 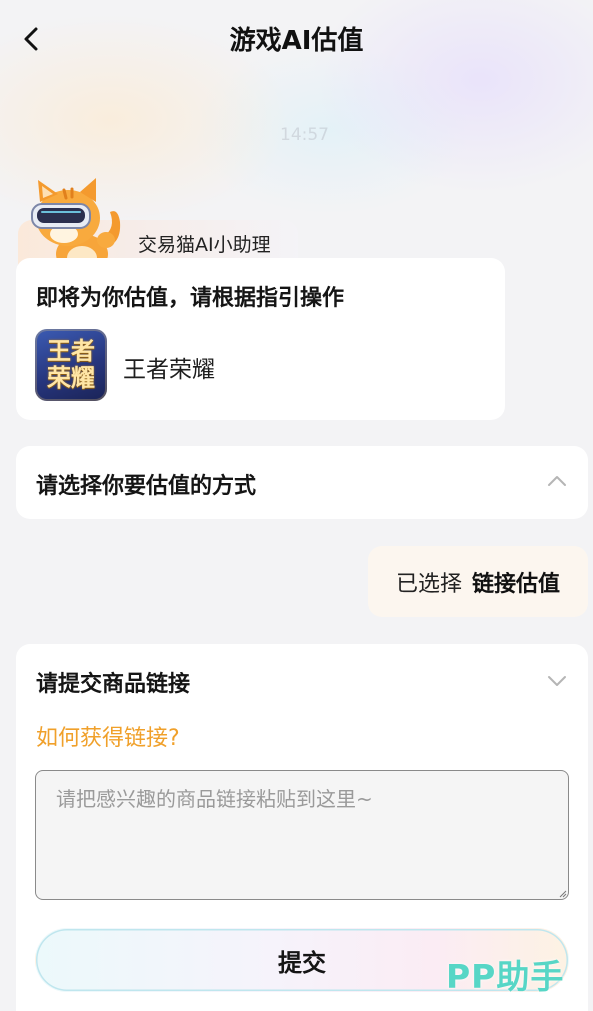 What do you see at coordinates (71, 351) in the screenshot?
I see `game-icon-text-top: 王者` at bounding box center [71, 351].